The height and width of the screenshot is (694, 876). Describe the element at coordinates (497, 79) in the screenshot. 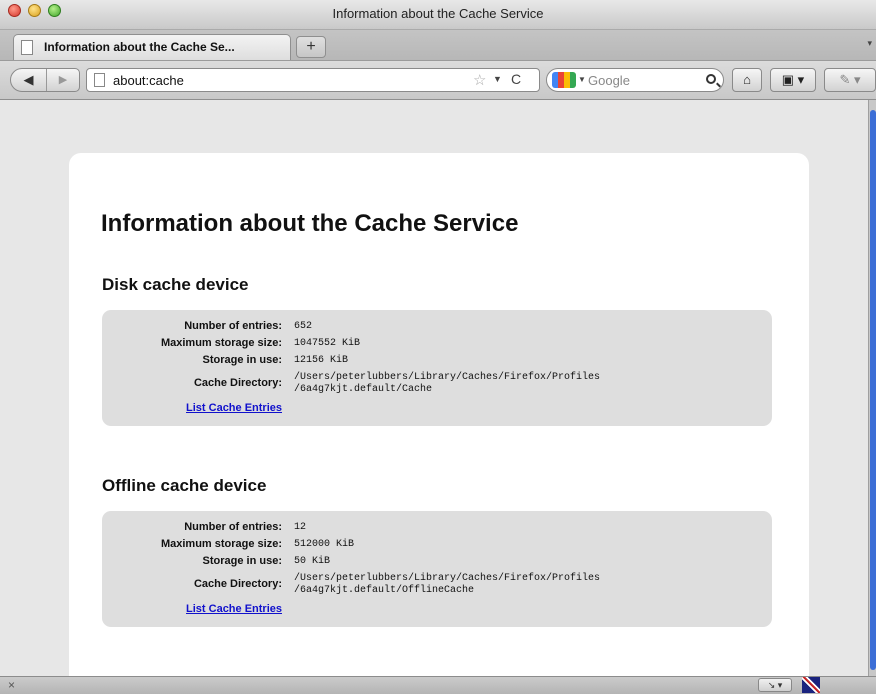

I see `url-history-dropdown-icon: ▼` at that location.